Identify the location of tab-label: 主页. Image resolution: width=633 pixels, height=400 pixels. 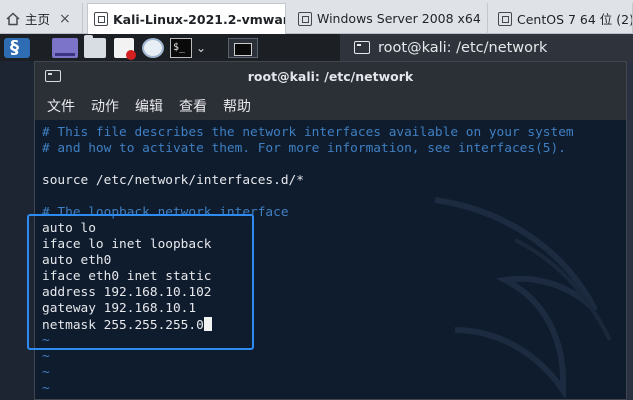
(38, 19).